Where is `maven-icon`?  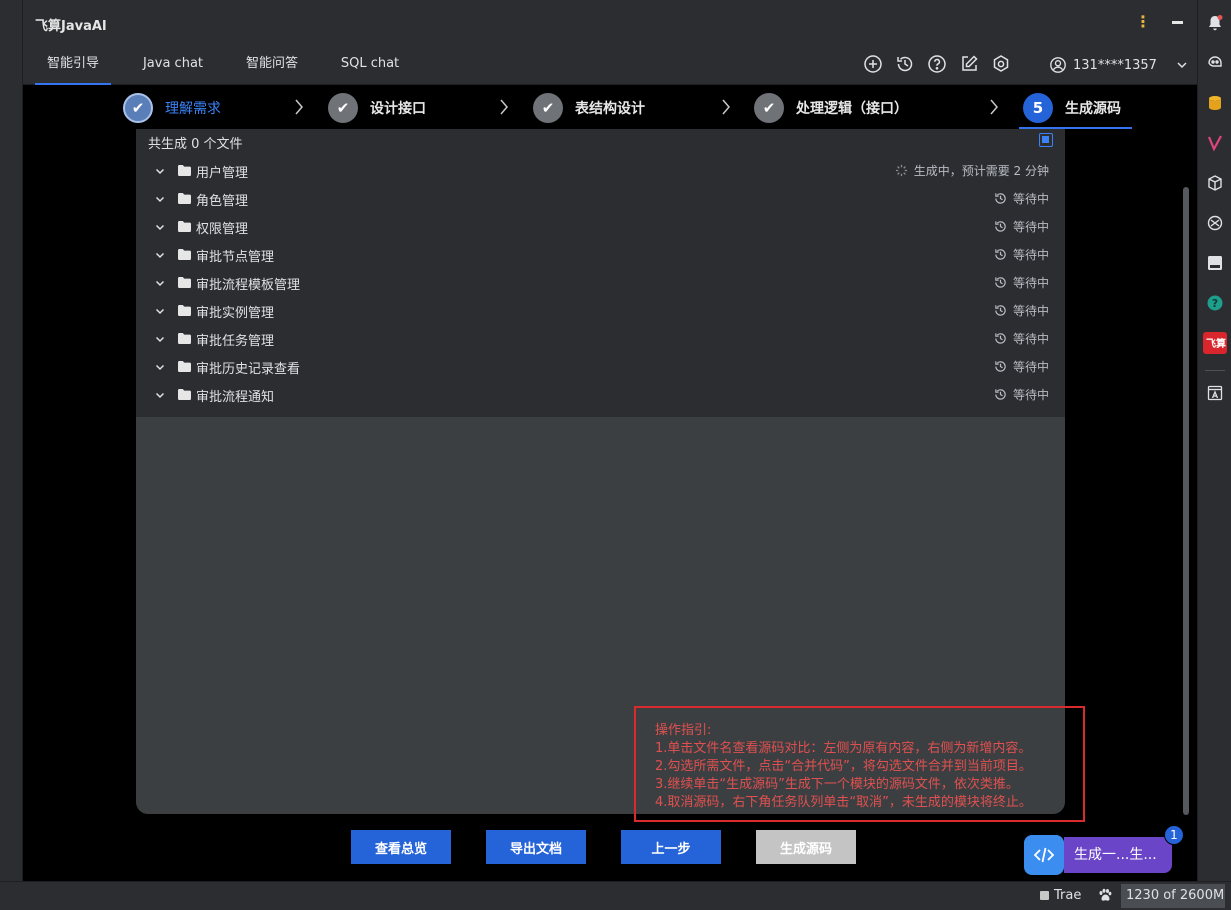
maven-icon is located at coordinates (1215, 143).